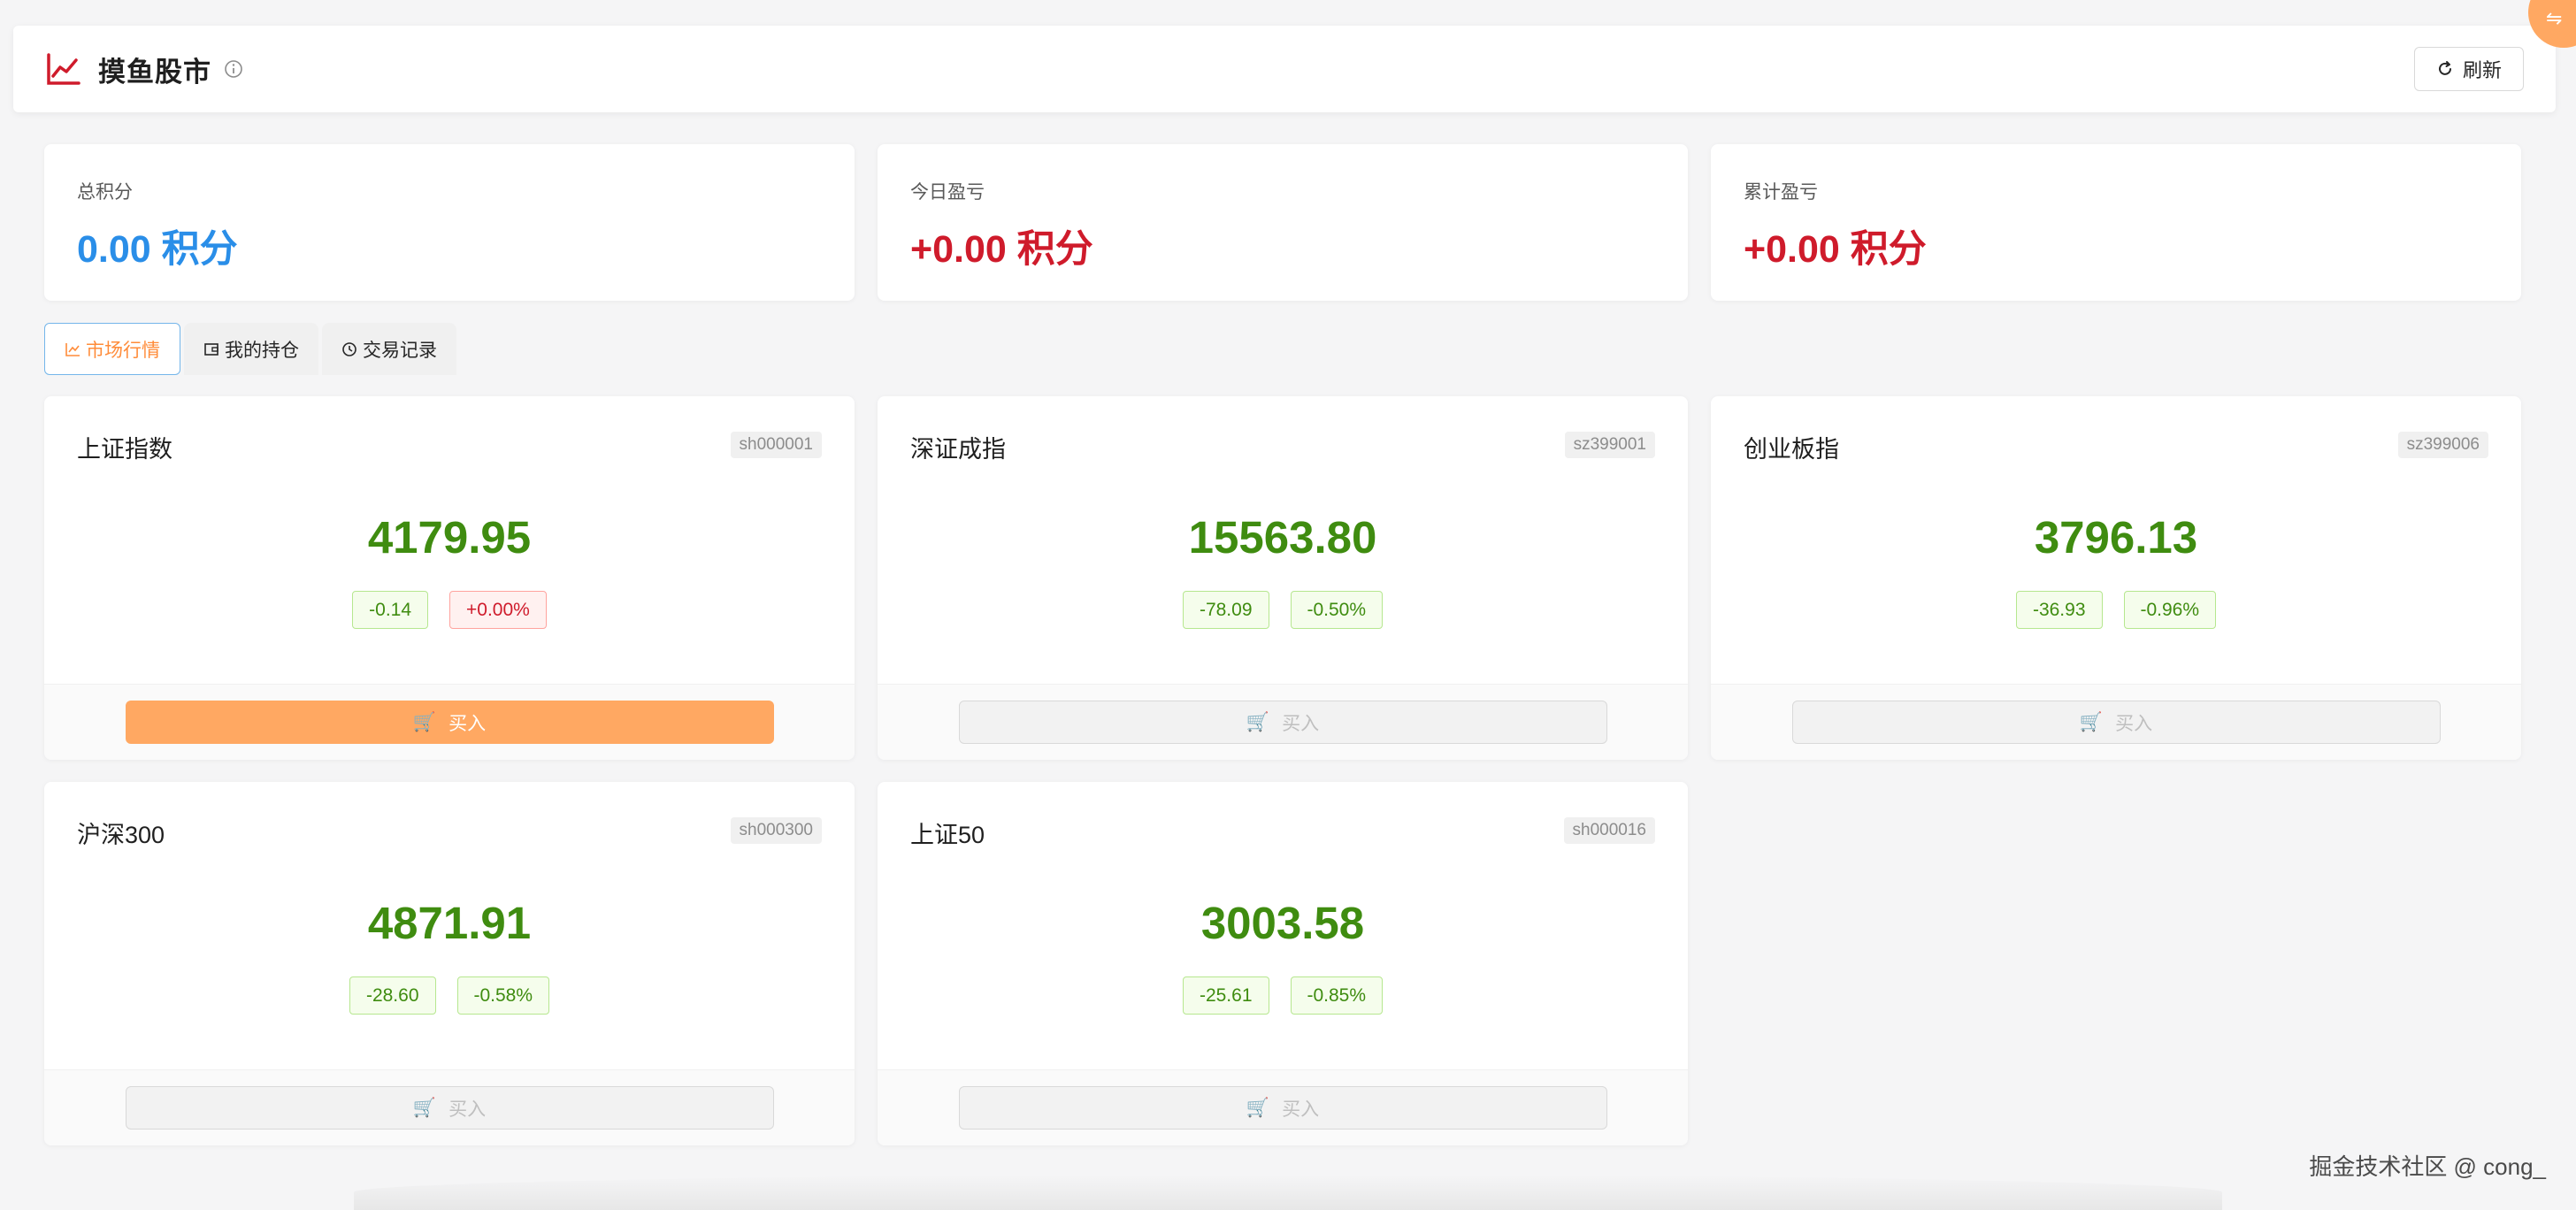 Image resolution: width=2576 pixels, height=1210 pixels. Describe the element at coordinates (947, 835) in the screenshot. I see `stock-name: 上证50` at that location.